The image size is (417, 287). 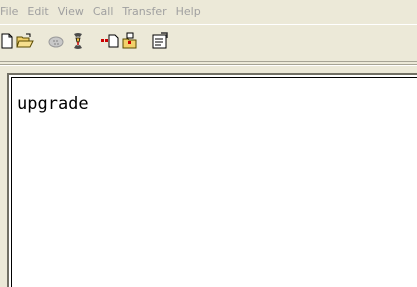 What do you see at coordinates (7, 41) in the screenshot?
I see `new-document-icon` at bounding box center [7, 41].